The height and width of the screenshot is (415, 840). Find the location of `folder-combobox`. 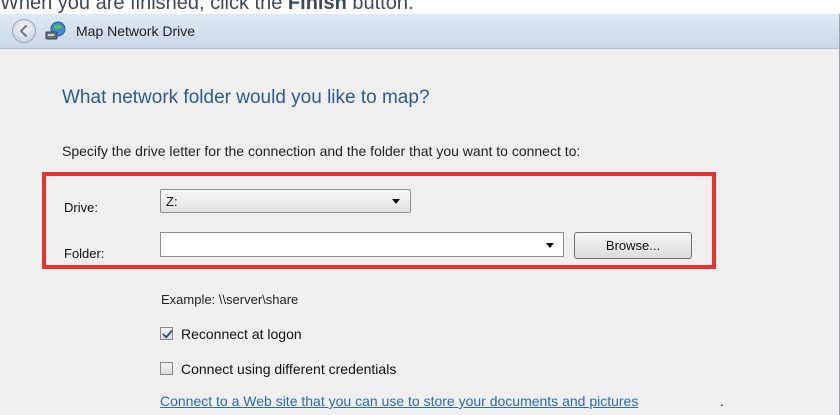

folder-combobox is located at coordinates (362, 244).